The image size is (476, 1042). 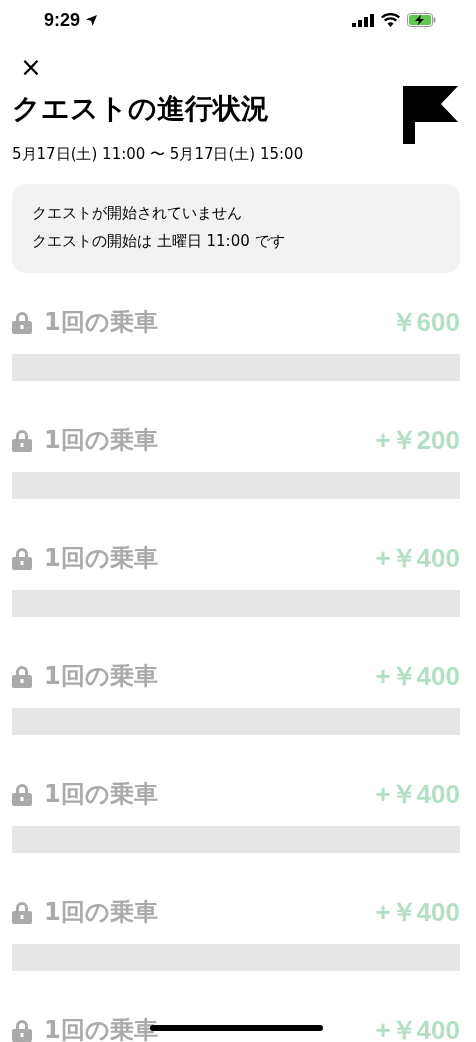 What do you see at coordinates (137, 213) in the screenshot?
I see `notice-heading: クエストが開始されていません` at bounding box center [137, 213].